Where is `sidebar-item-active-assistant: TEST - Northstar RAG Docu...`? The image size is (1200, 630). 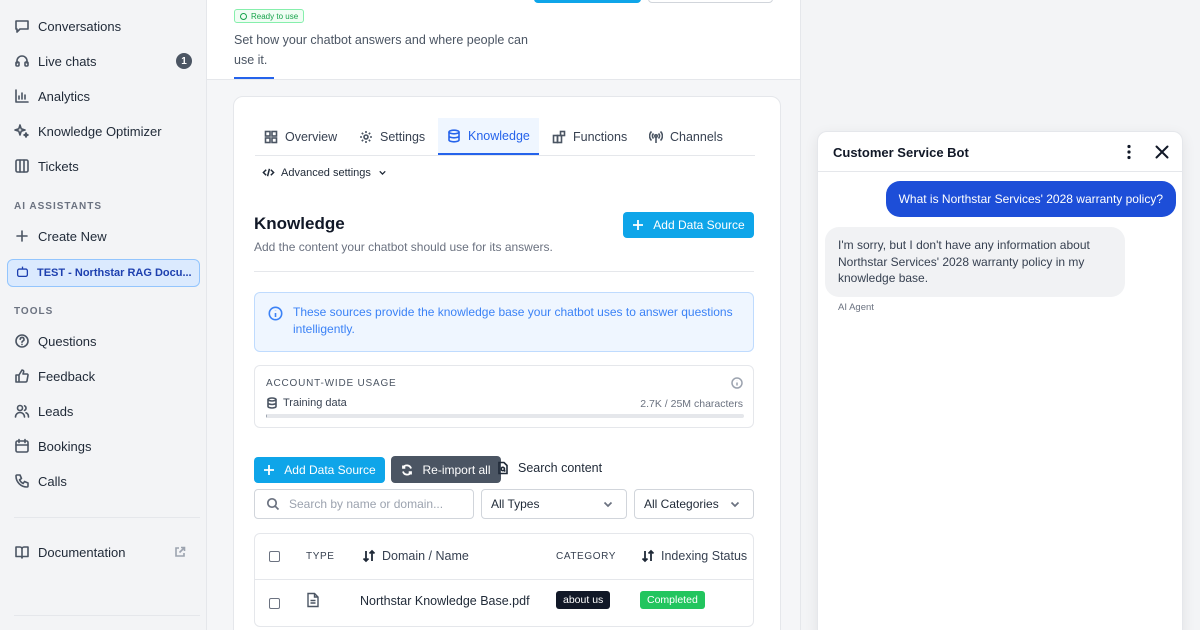
sidebar-item-active-assistant: TEST - Northstar RAG Docu... is located at coordinates (103, 273).